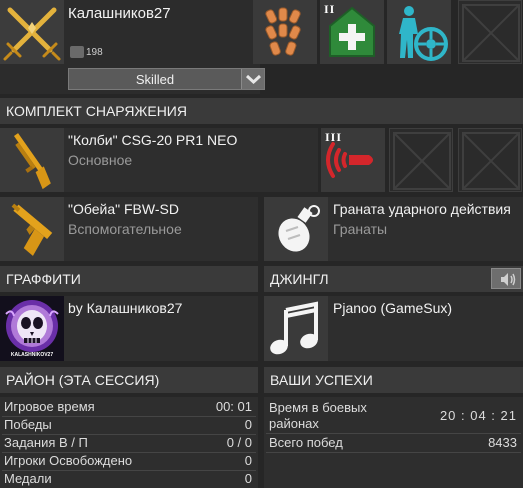 Image resolution: width=523 pixels, height=488 pixels. I want to click on district-header-label: РАЙОН (ЭТА СЕССИЯ), so click(83, 380).